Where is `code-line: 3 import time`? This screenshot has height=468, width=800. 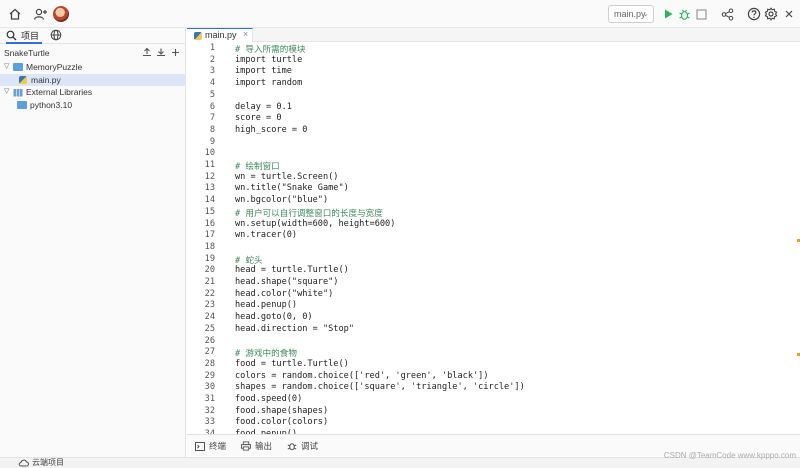
code-line: 3 import time is located at coordinates (489, 72).